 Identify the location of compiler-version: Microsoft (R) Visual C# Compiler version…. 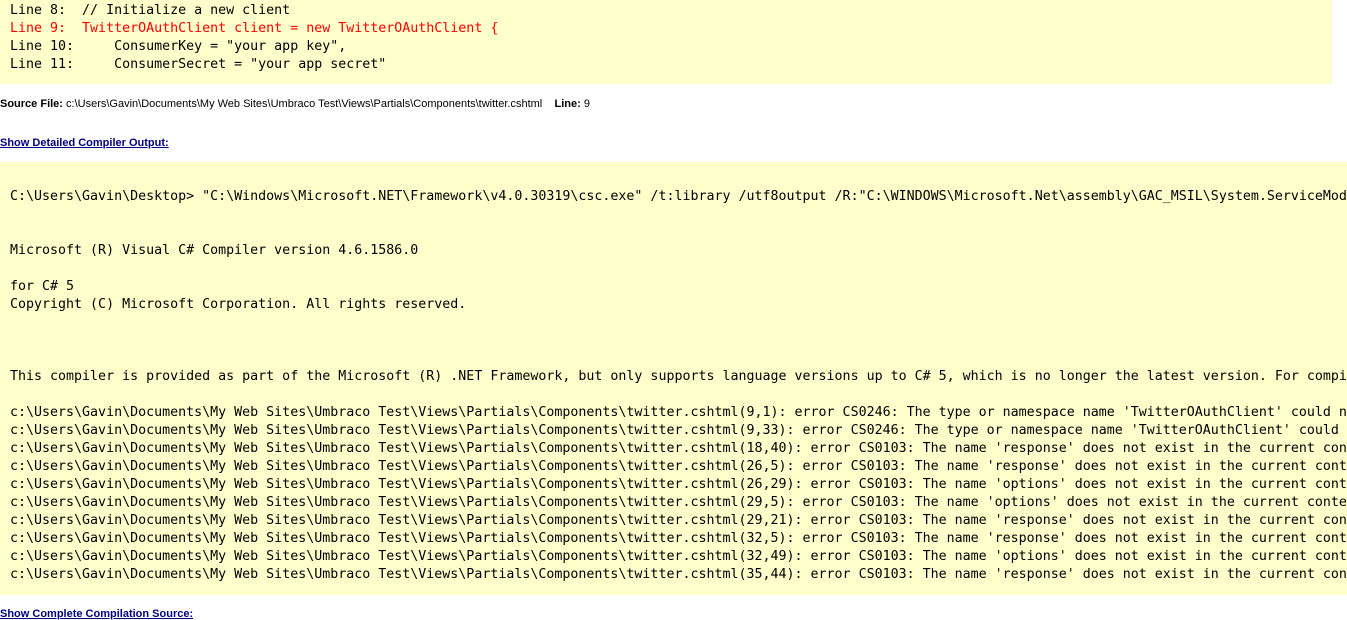
(214, 250).